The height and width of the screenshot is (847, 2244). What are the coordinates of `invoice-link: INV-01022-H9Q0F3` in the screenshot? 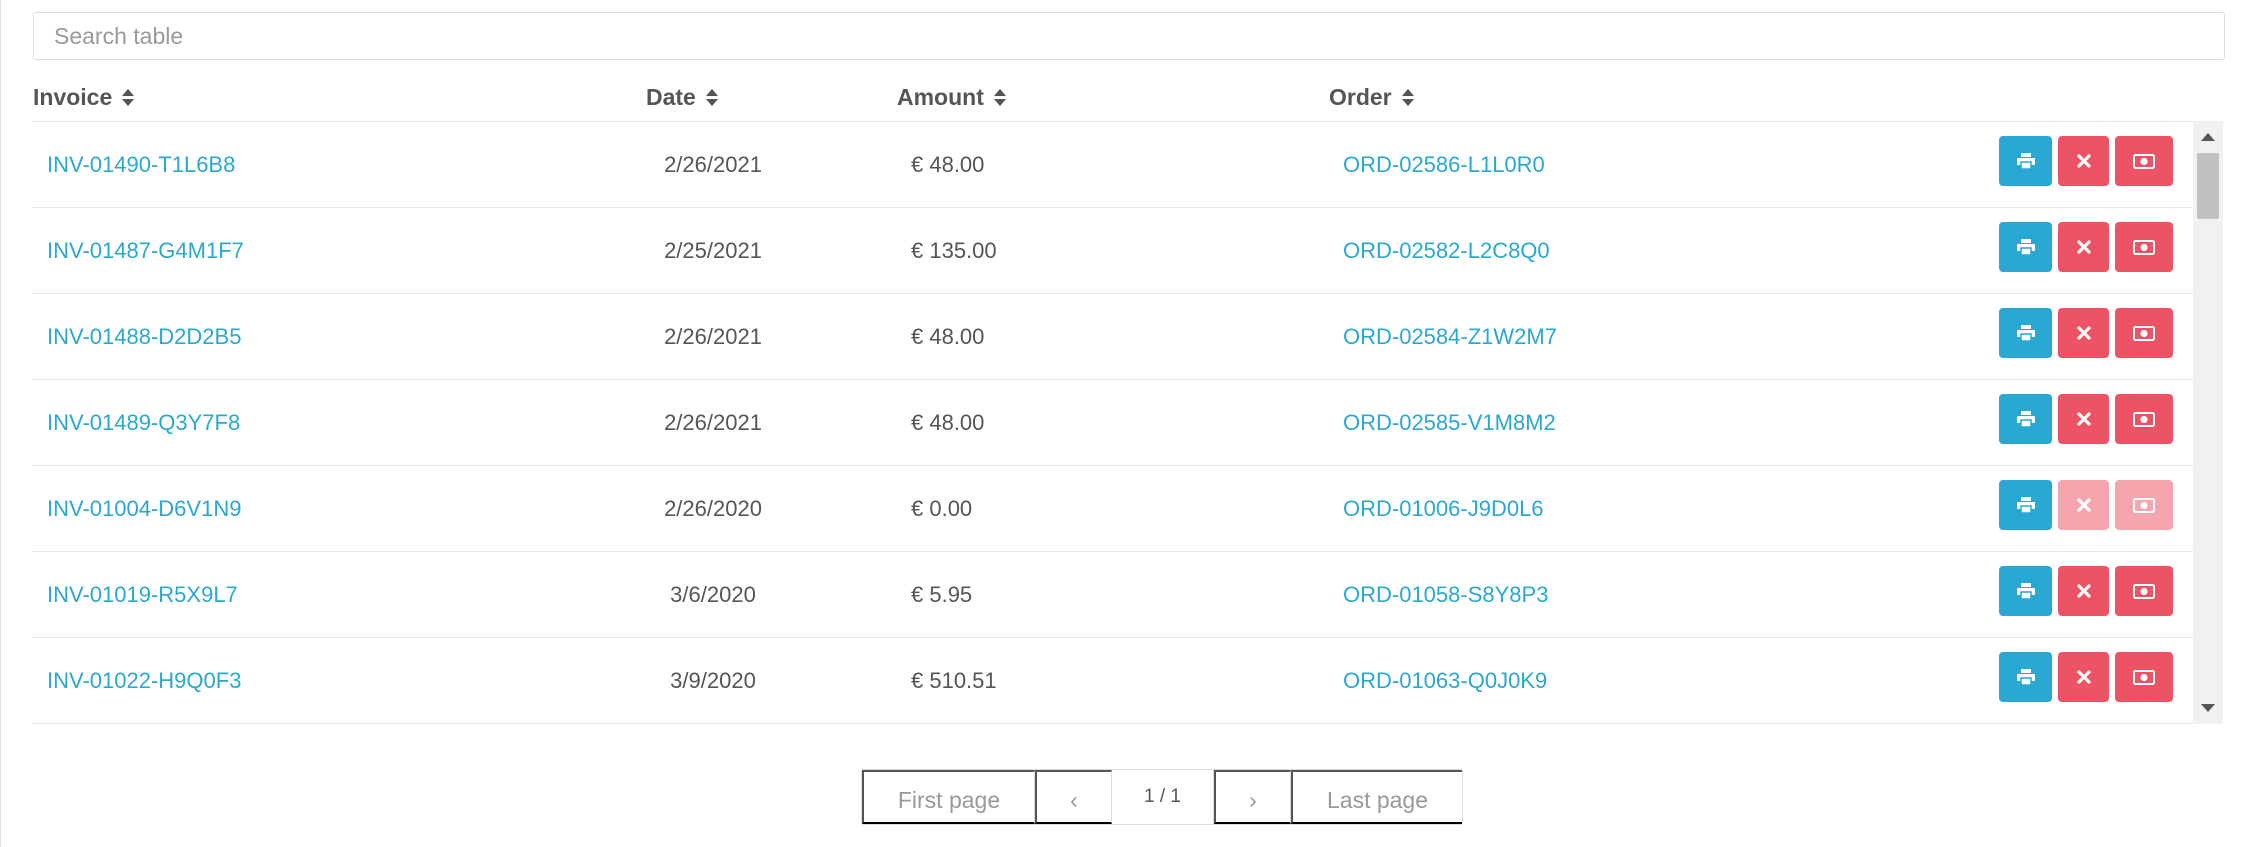 It's located at (144, 680).